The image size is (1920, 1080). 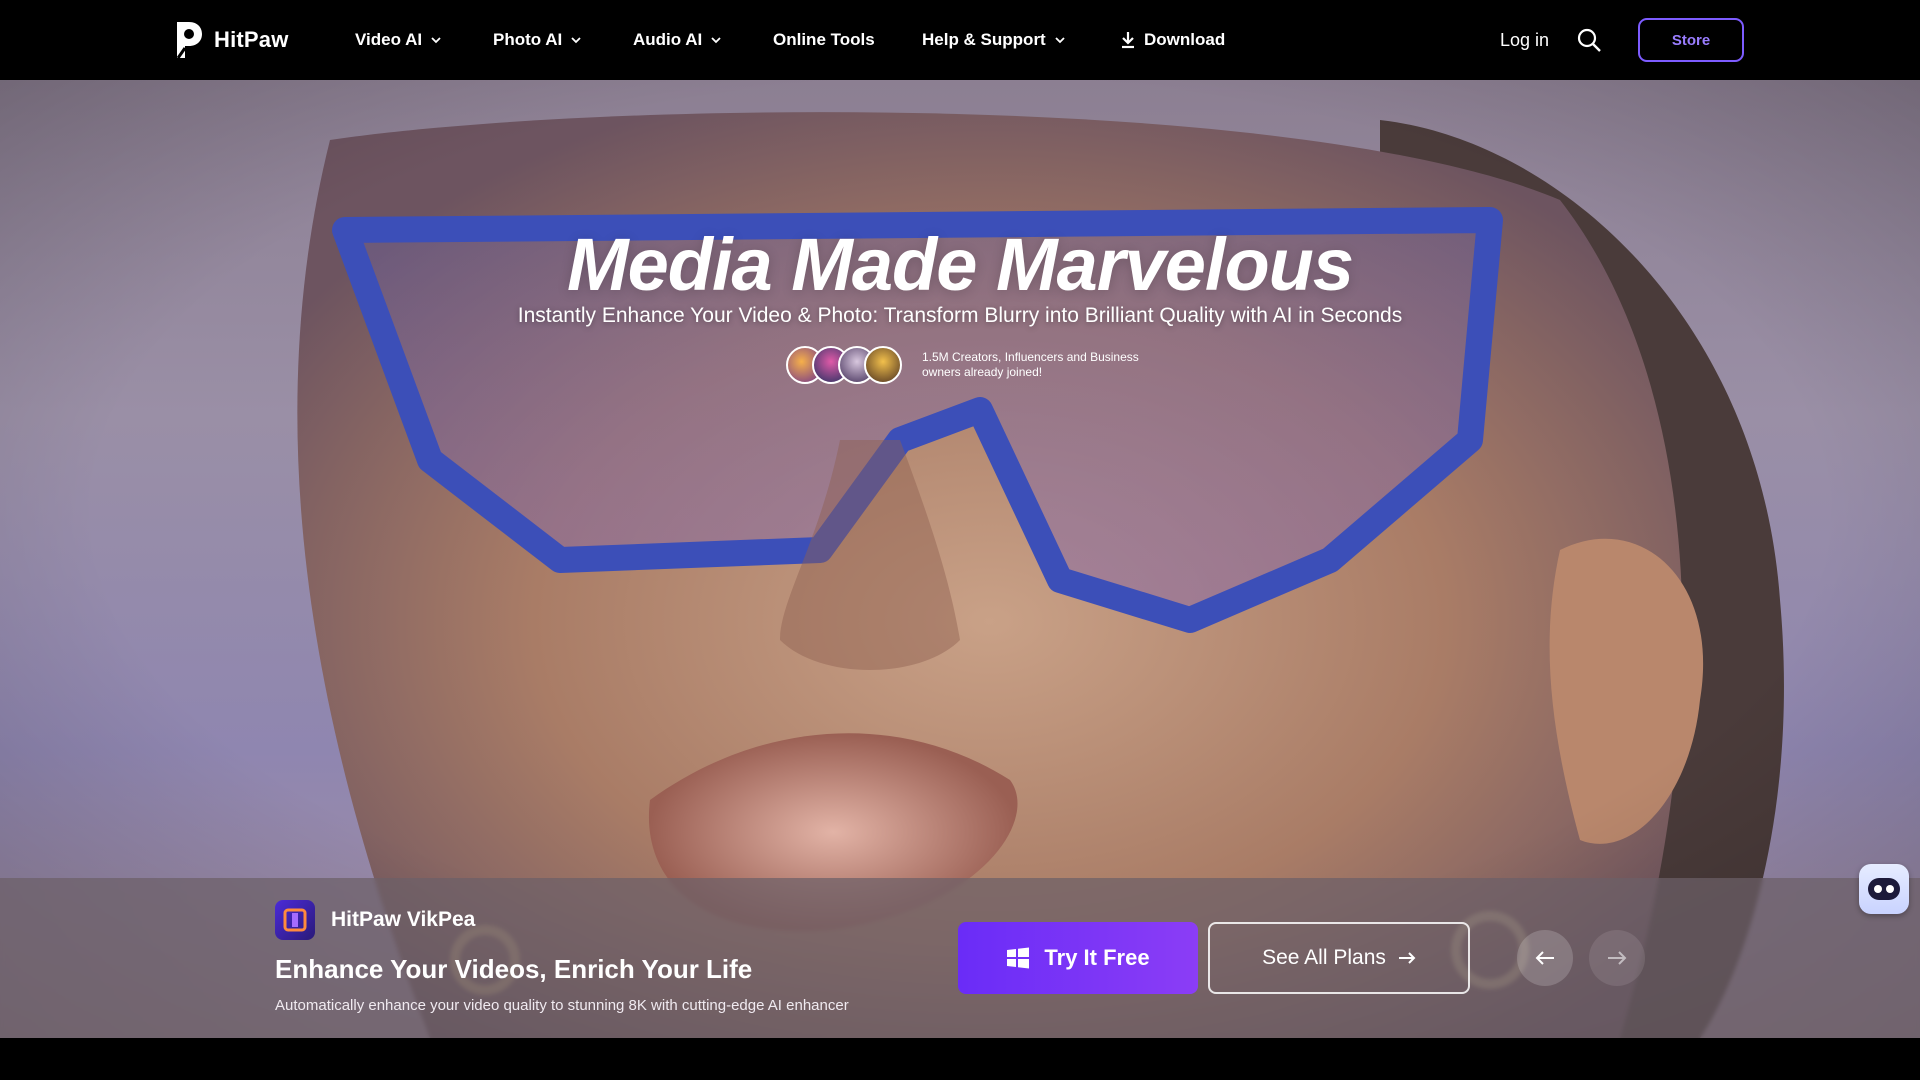 What do you see at coordinates (883, 365) in the screenshot?
I see `avatar` at bounding box center [883, 365].